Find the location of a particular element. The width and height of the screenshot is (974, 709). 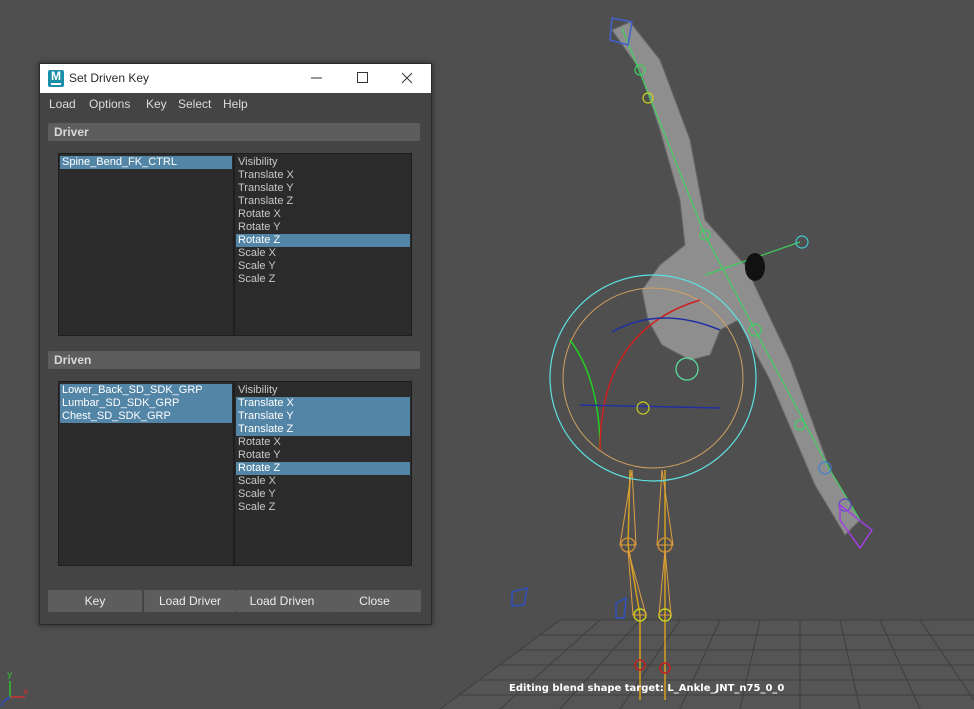

driven-header-label: Driven is located at coordinates (73, 360).